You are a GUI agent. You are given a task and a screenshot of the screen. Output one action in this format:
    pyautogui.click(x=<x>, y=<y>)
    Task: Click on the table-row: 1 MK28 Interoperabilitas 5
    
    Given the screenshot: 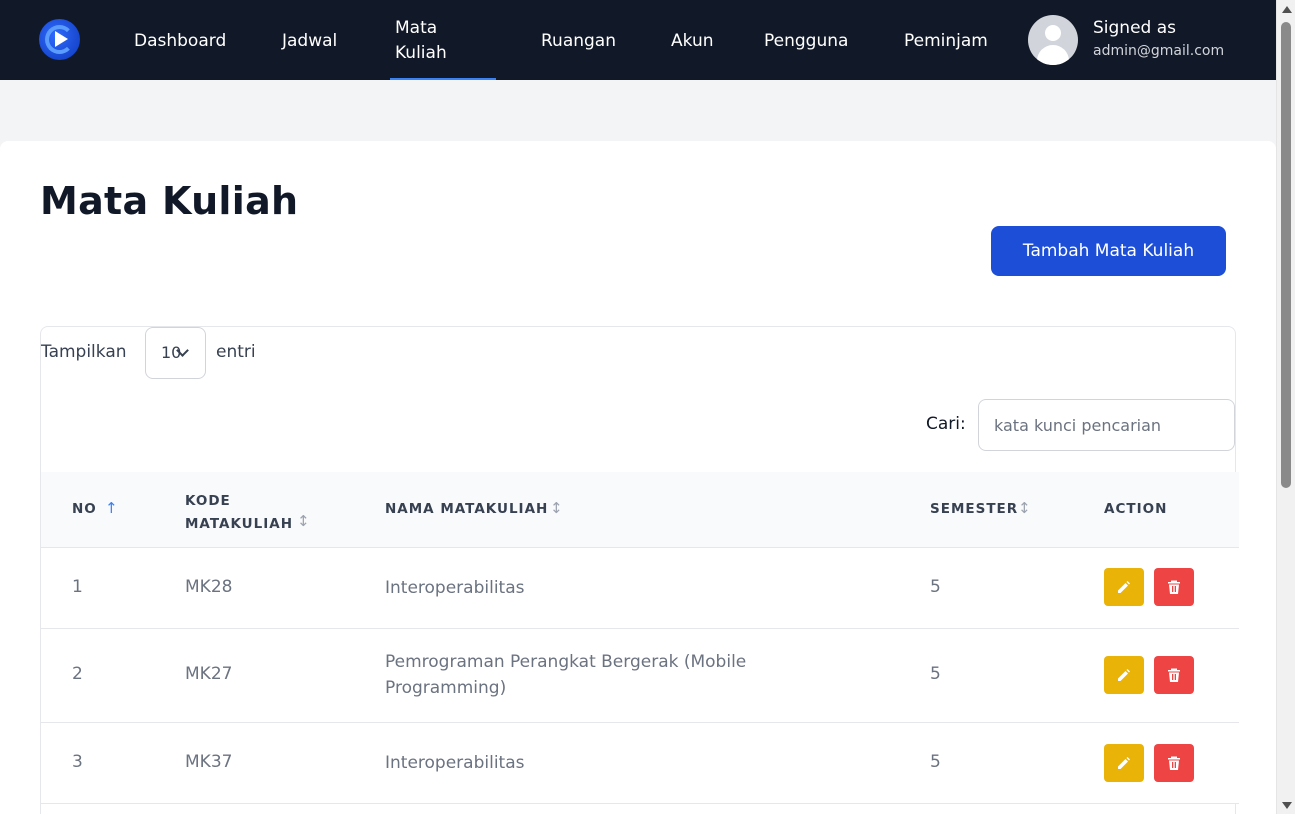 What is the action you would take?
    pyautogui.click(x=640, y=588)
    